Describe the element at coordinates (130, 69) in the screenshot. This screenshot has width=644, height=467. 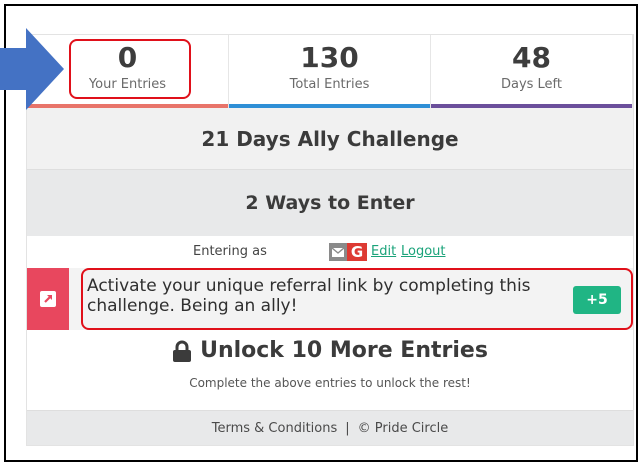
I see `your-entries-highlight` at that location.